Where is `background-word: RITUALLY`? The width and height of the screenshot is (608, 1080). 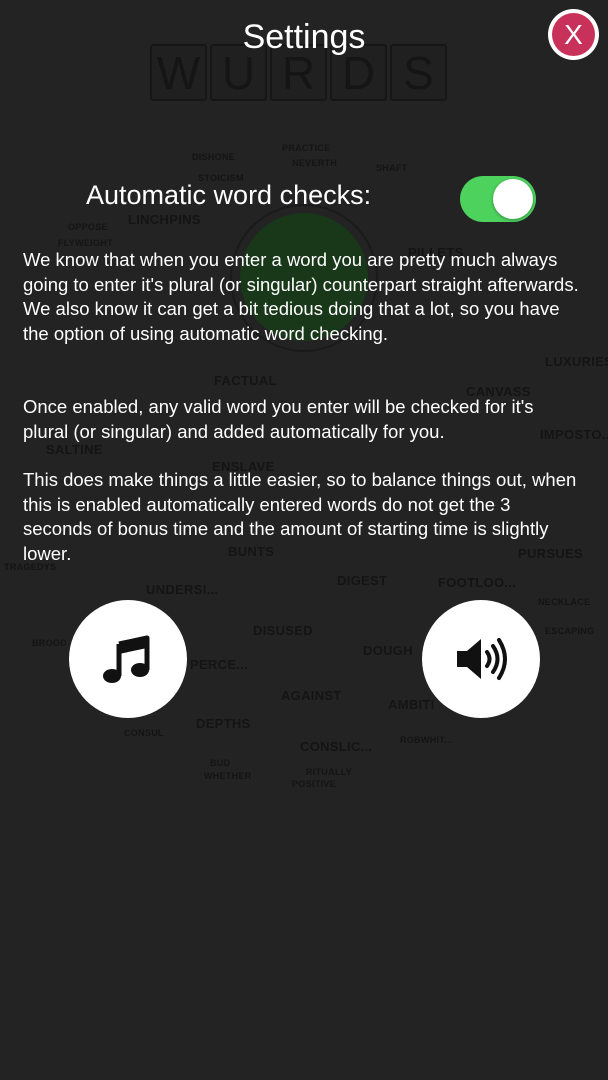
background-word: RITUALLY is located at coordinates (329, 772).